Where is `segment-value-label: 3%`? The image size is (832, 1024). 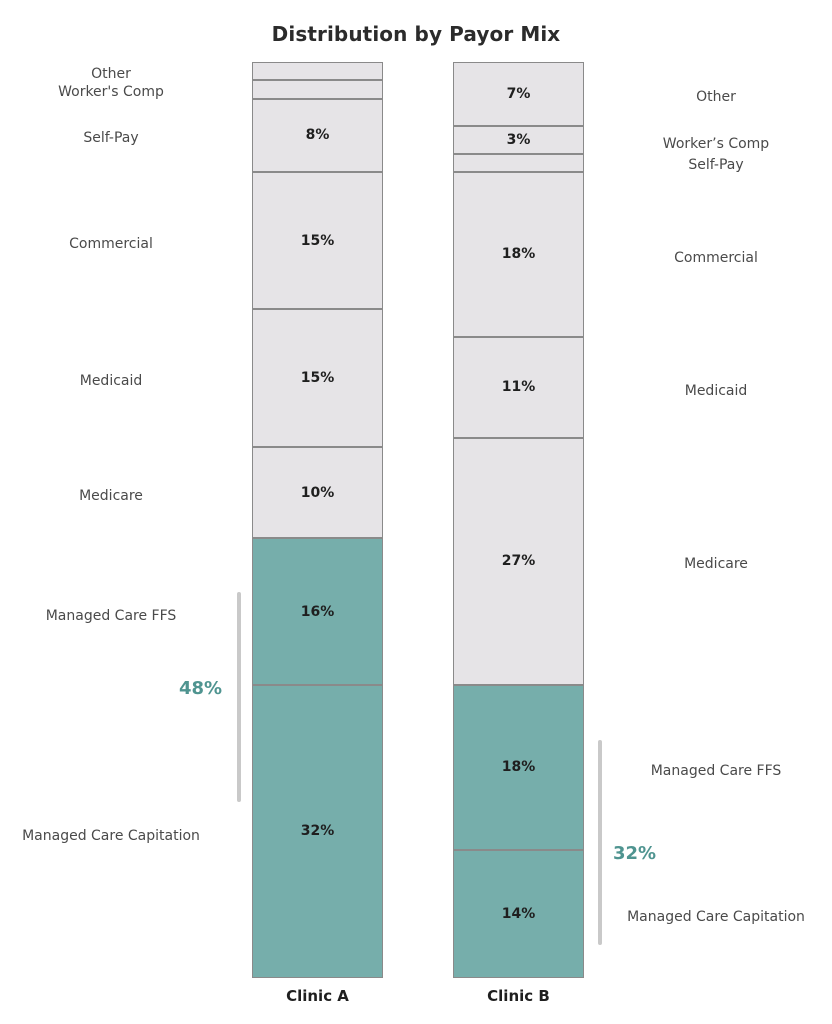 segment-value-label: 3% is located at coordinates (518, 139).